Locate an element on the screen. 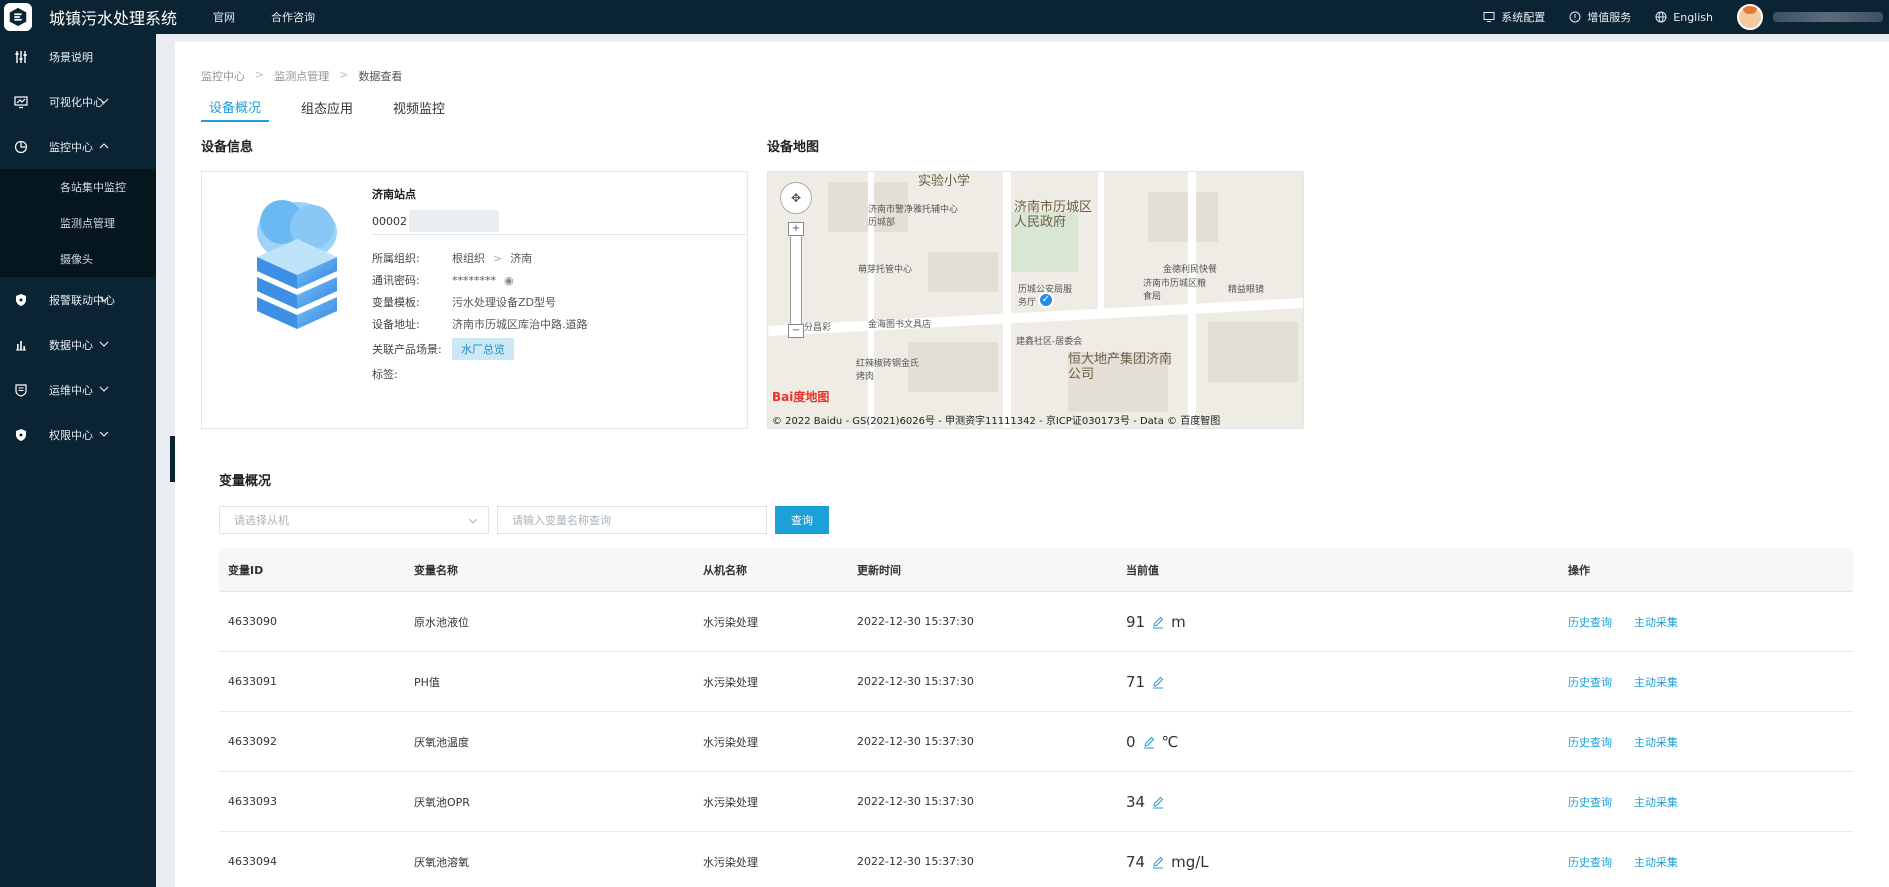 Image resolution: width=1889 pixels, height=887 pixels. scene-tag: 水厂总览 is located at coordinates (483, 349).